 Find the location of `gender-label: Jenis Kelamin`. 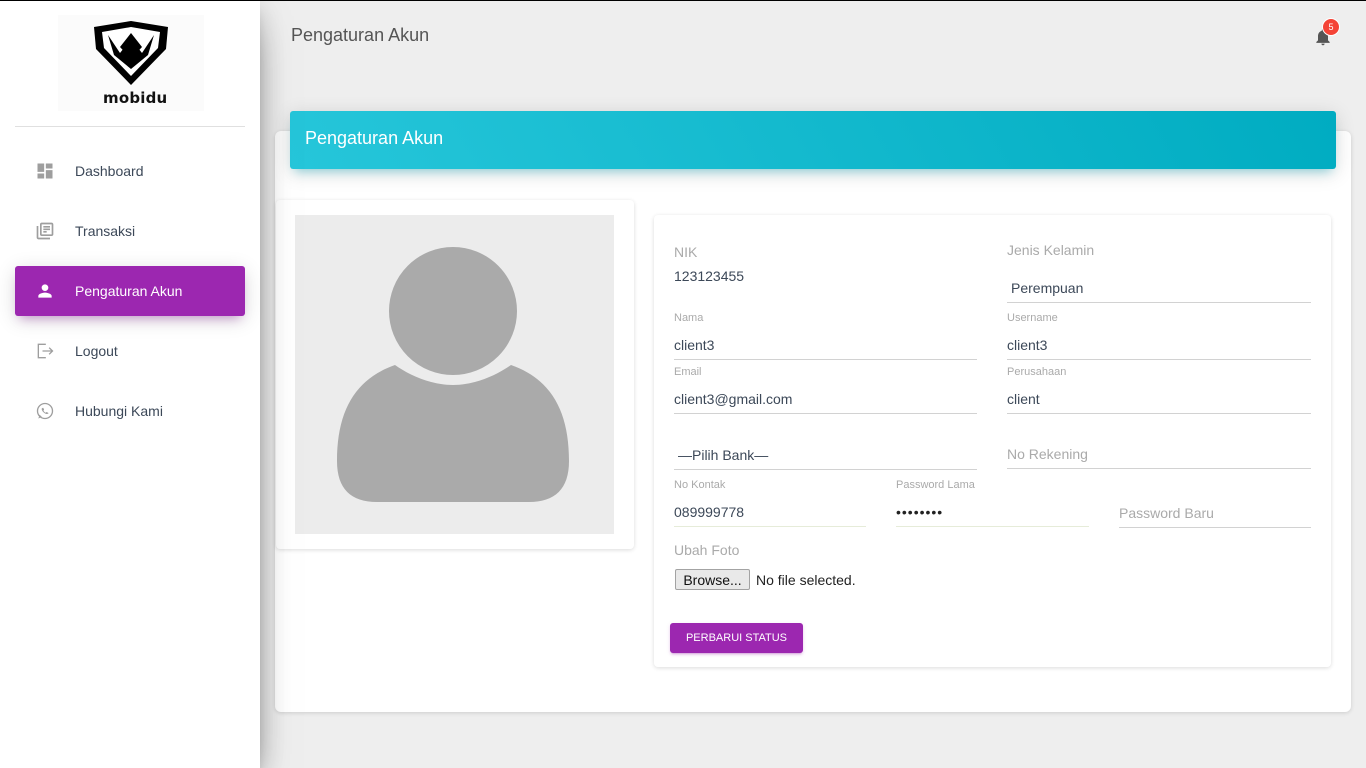

gender-label: Jenis Kelamin is located at coordinates (1051, 250).